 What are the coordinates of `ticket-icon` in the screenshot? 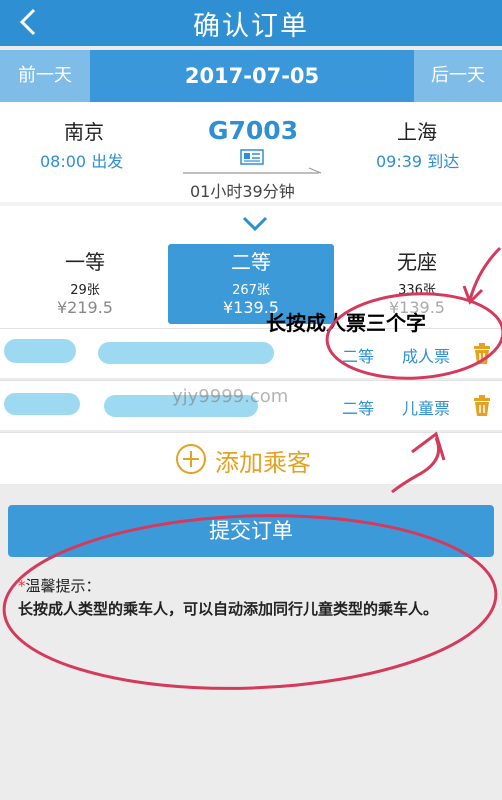 It's located at (252, 157).